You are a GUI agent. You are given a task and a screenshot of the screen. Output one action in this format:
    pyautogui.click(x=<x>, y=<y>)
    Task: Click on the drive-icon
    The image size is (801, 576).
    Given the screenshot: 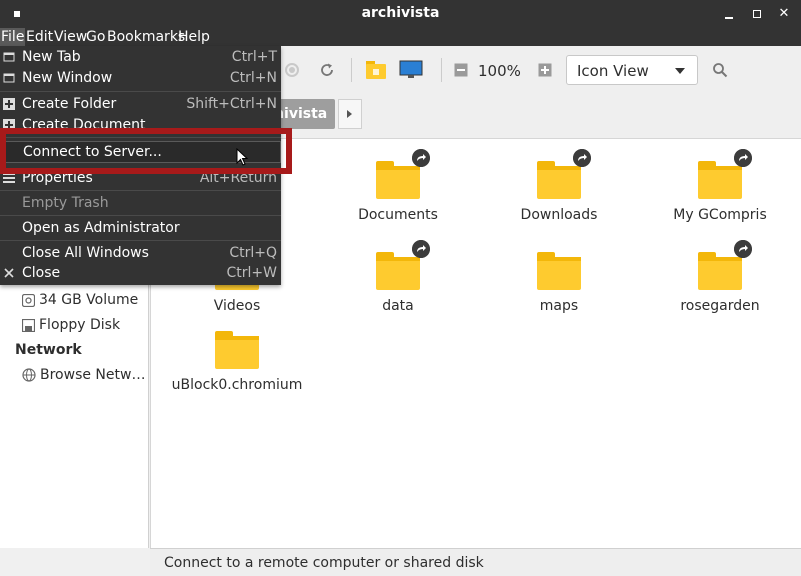 What is the action you would take?
    pyautogui.click(x=28, y=300)
    